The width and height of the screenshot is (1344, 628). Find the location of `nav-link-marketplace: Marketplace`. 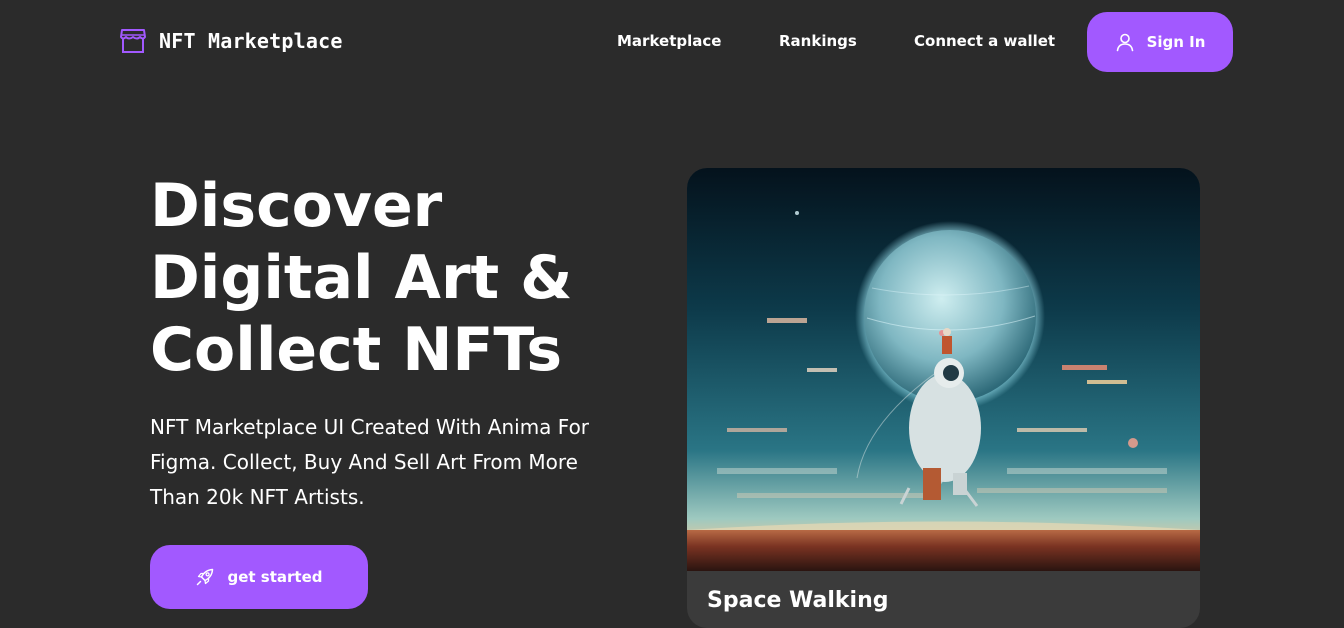

nav-link-marketplace: Marketplace is located at coordinates (669, 41).